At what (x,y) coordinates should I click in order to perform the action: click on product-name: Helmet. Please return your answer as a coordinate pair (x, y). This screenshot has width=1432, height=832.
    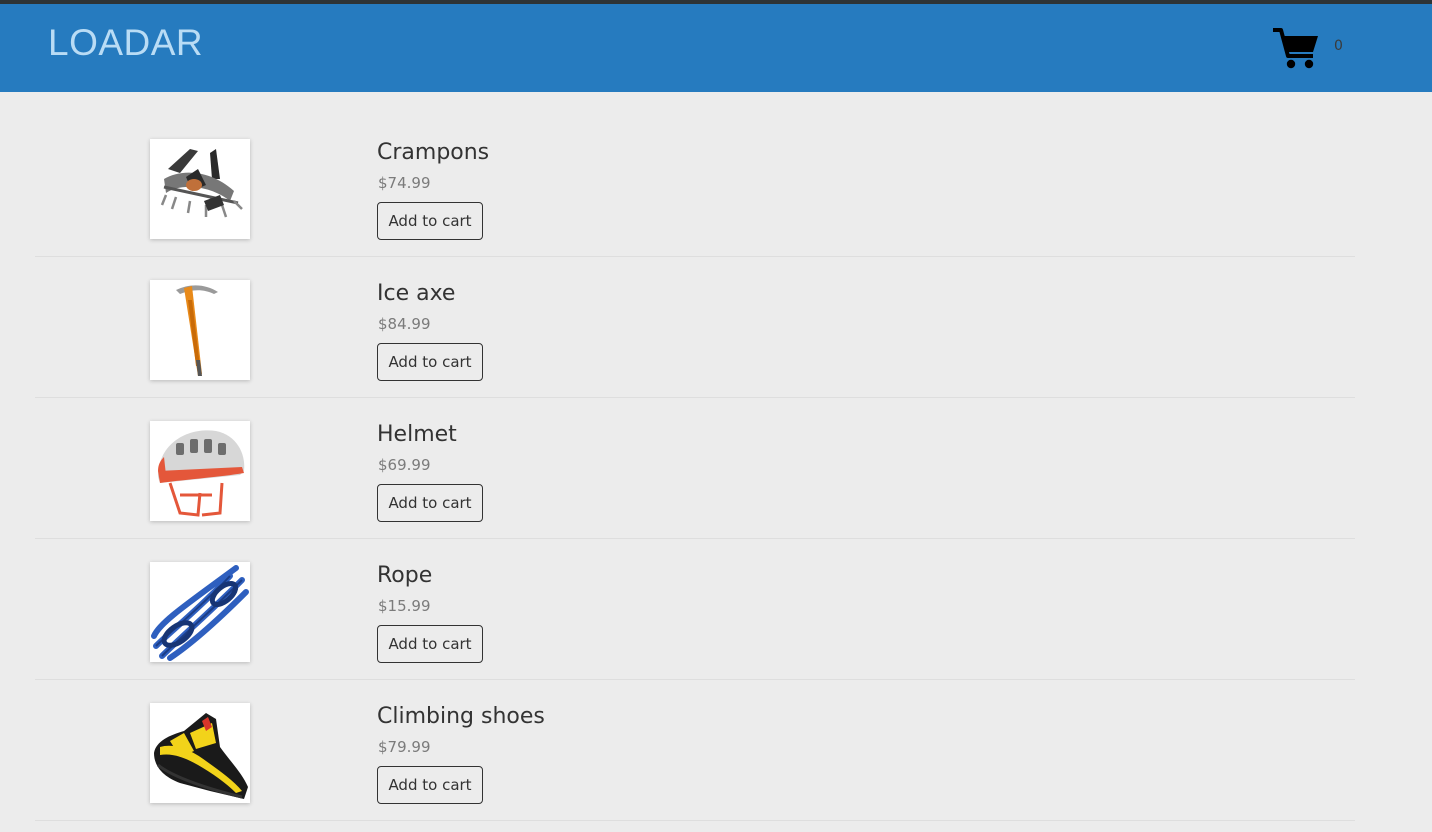
    Looking at the image, I should click on (417, 434).